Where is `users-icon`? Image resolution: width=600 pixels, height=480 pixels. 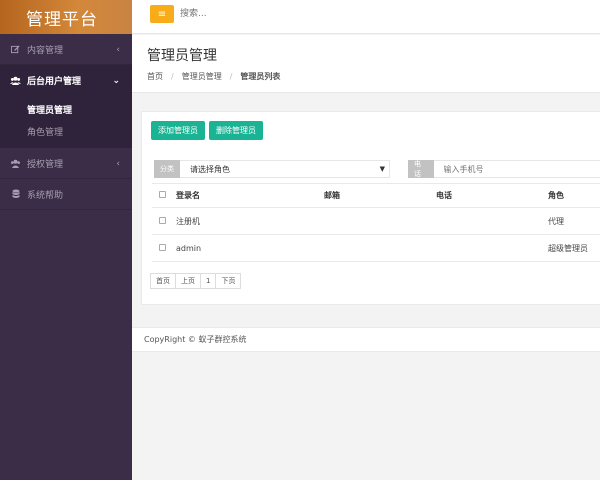 users-icon is located at coordinates (15, 80).